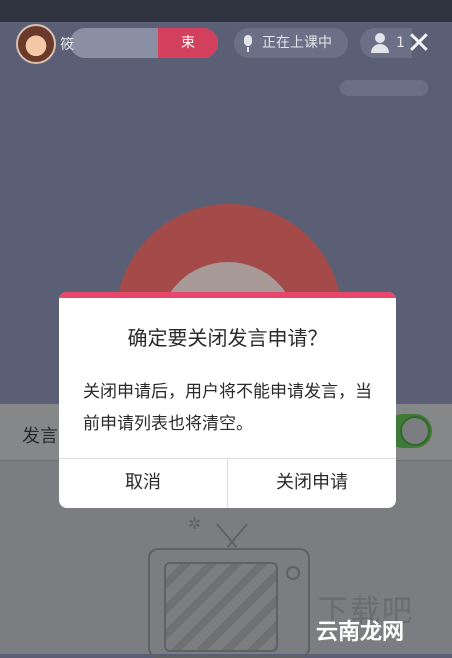 This screenshot has width=452, height=658. I want to click on dialog-message: 关闭申请后，用户将不能申请发言，当前申请列表也将清空。, so click(227, 408).